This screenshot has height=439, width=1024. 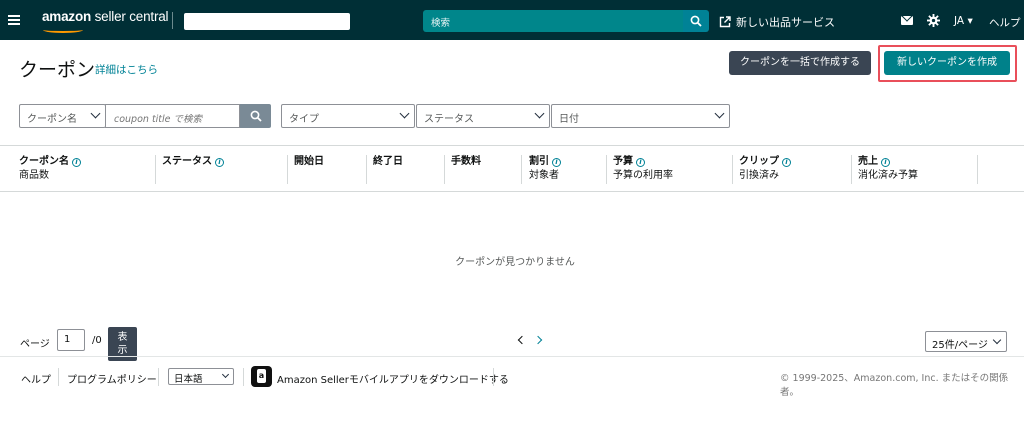 I want to click on per-page-select: 25件/ページ, so click(x=966, y=341).